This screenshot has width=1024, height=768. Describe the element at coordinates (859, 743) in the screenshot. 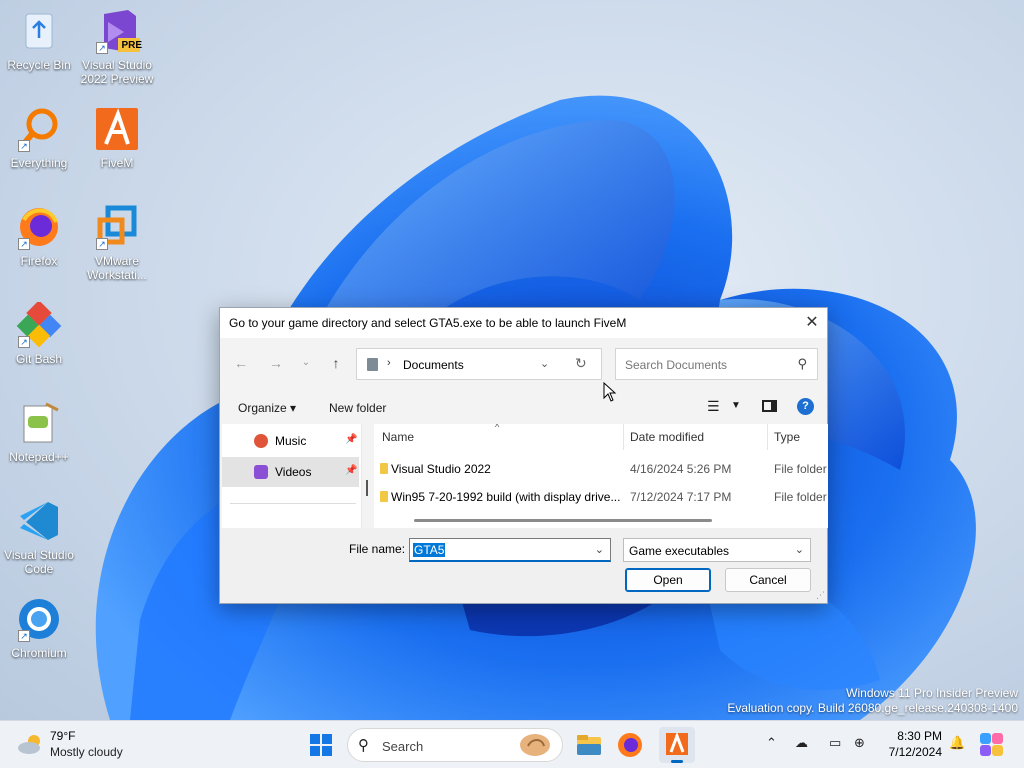

I see `network-icon: ⊕` at that location.